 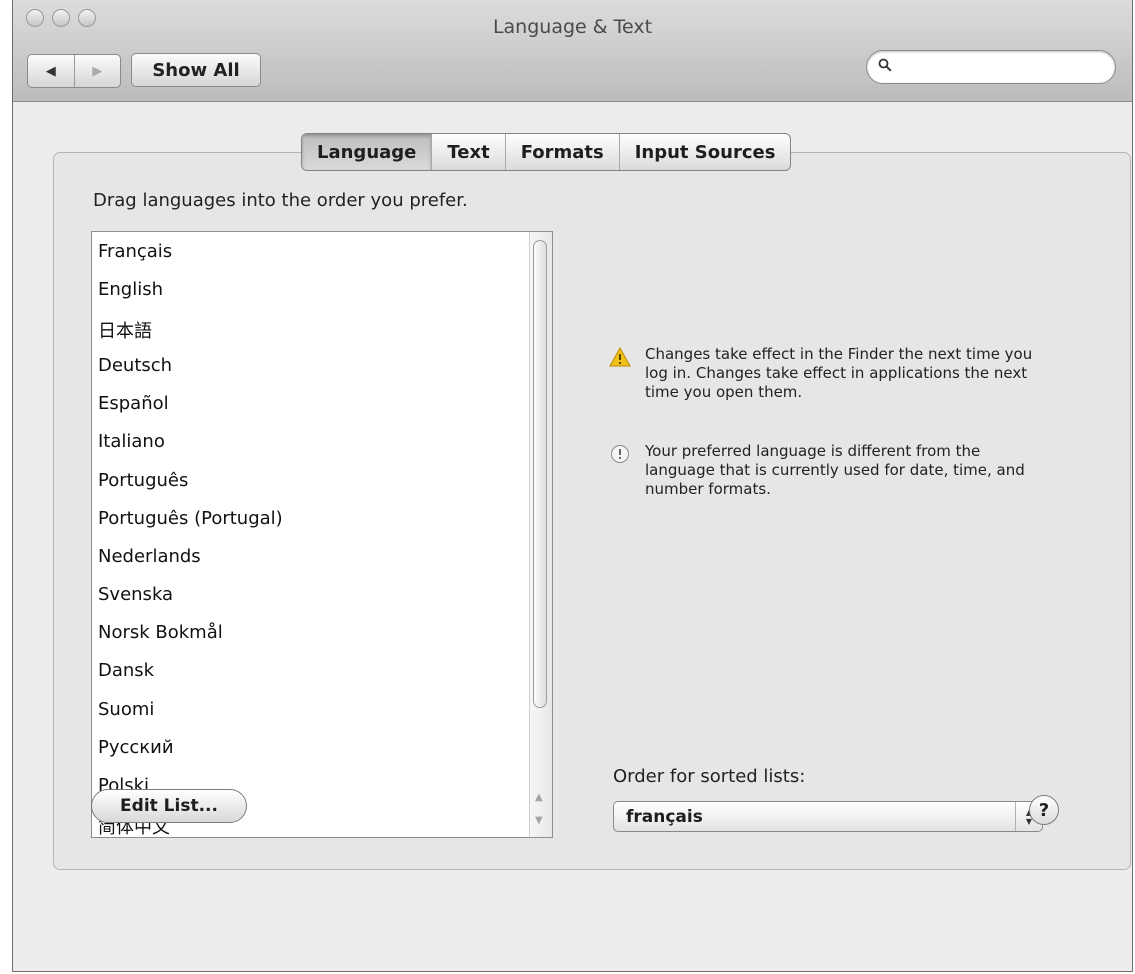 I want to click on tab-input-sources: Input Sources, so click(x=704, y=152).